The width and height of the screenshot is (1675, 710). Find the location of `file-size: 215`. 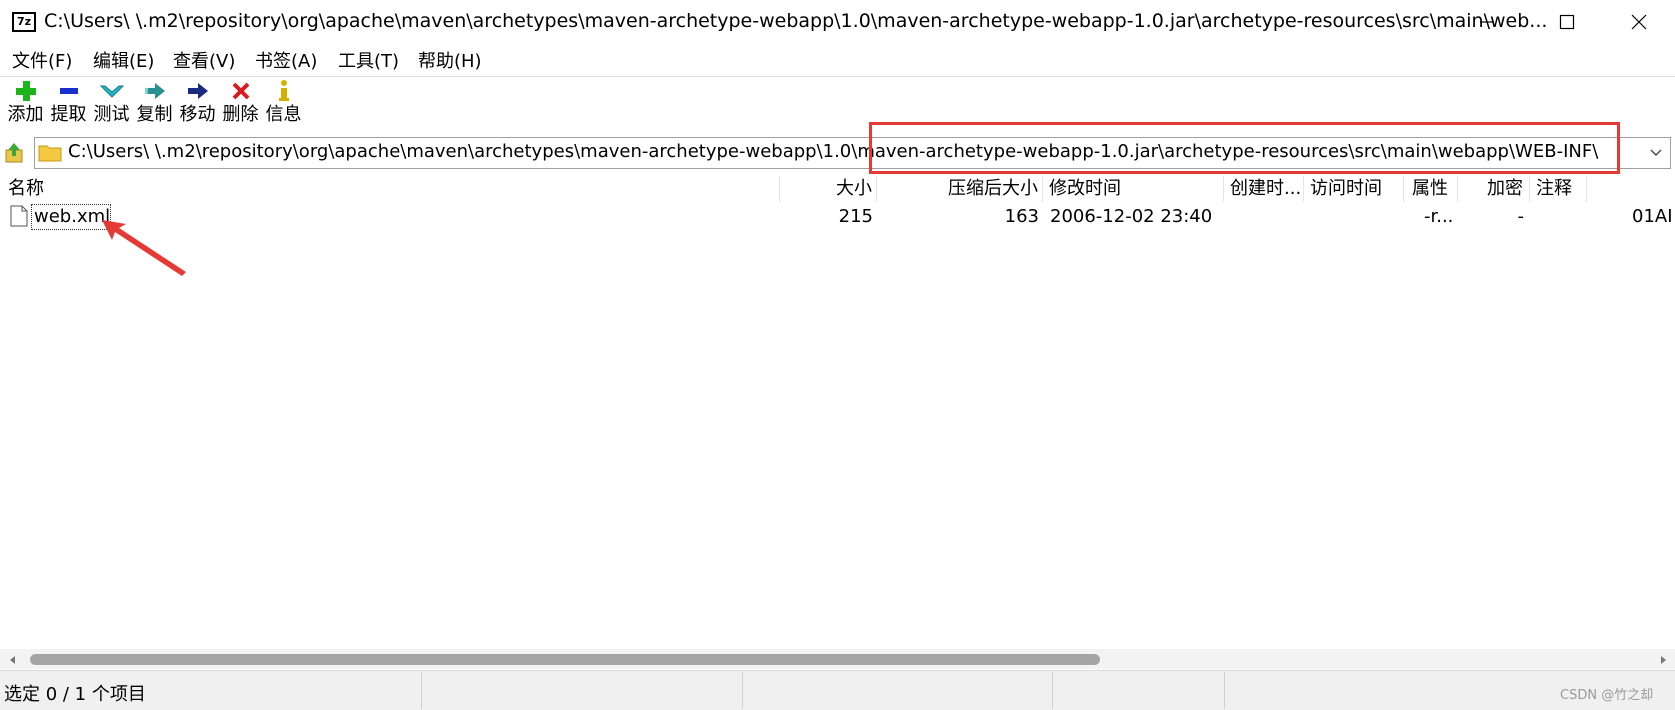

file-size: 215 is located at coordinates (855, 216).